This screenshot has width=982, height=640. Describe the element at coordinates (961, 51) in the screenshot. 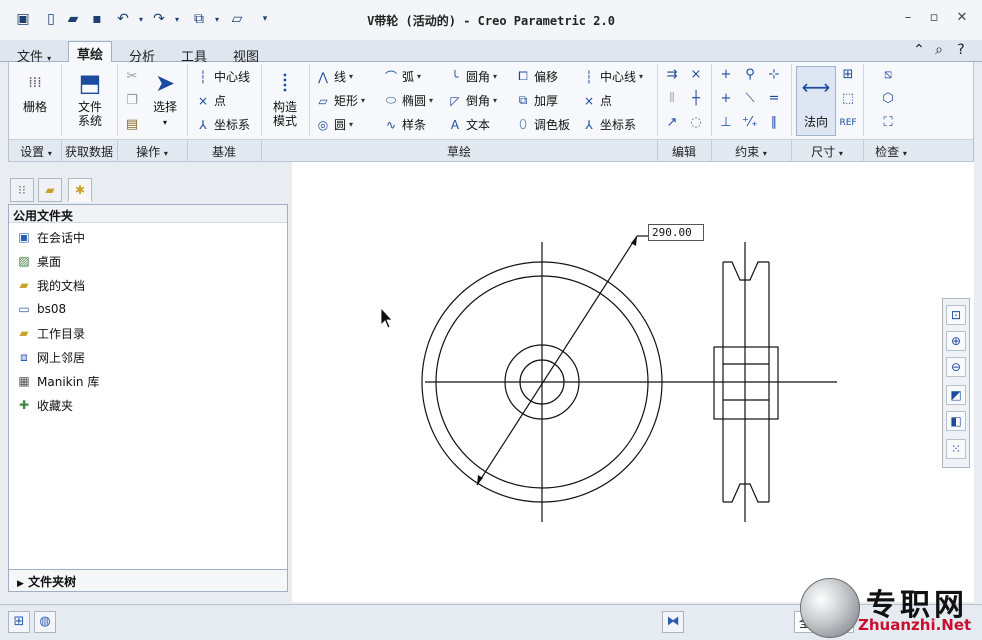

I see `help-icon: ?` at that location.